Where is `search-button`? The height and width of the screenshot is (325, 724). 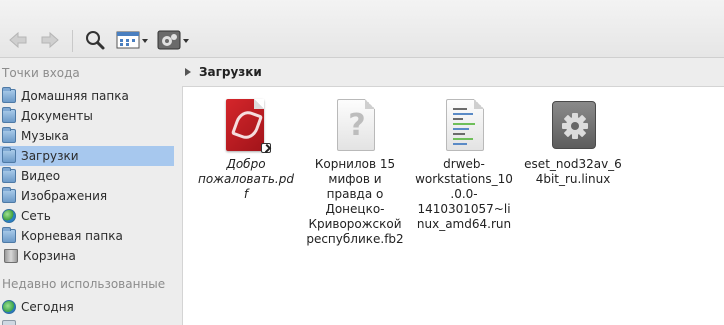 search-button is located at coordinates (95, 40).